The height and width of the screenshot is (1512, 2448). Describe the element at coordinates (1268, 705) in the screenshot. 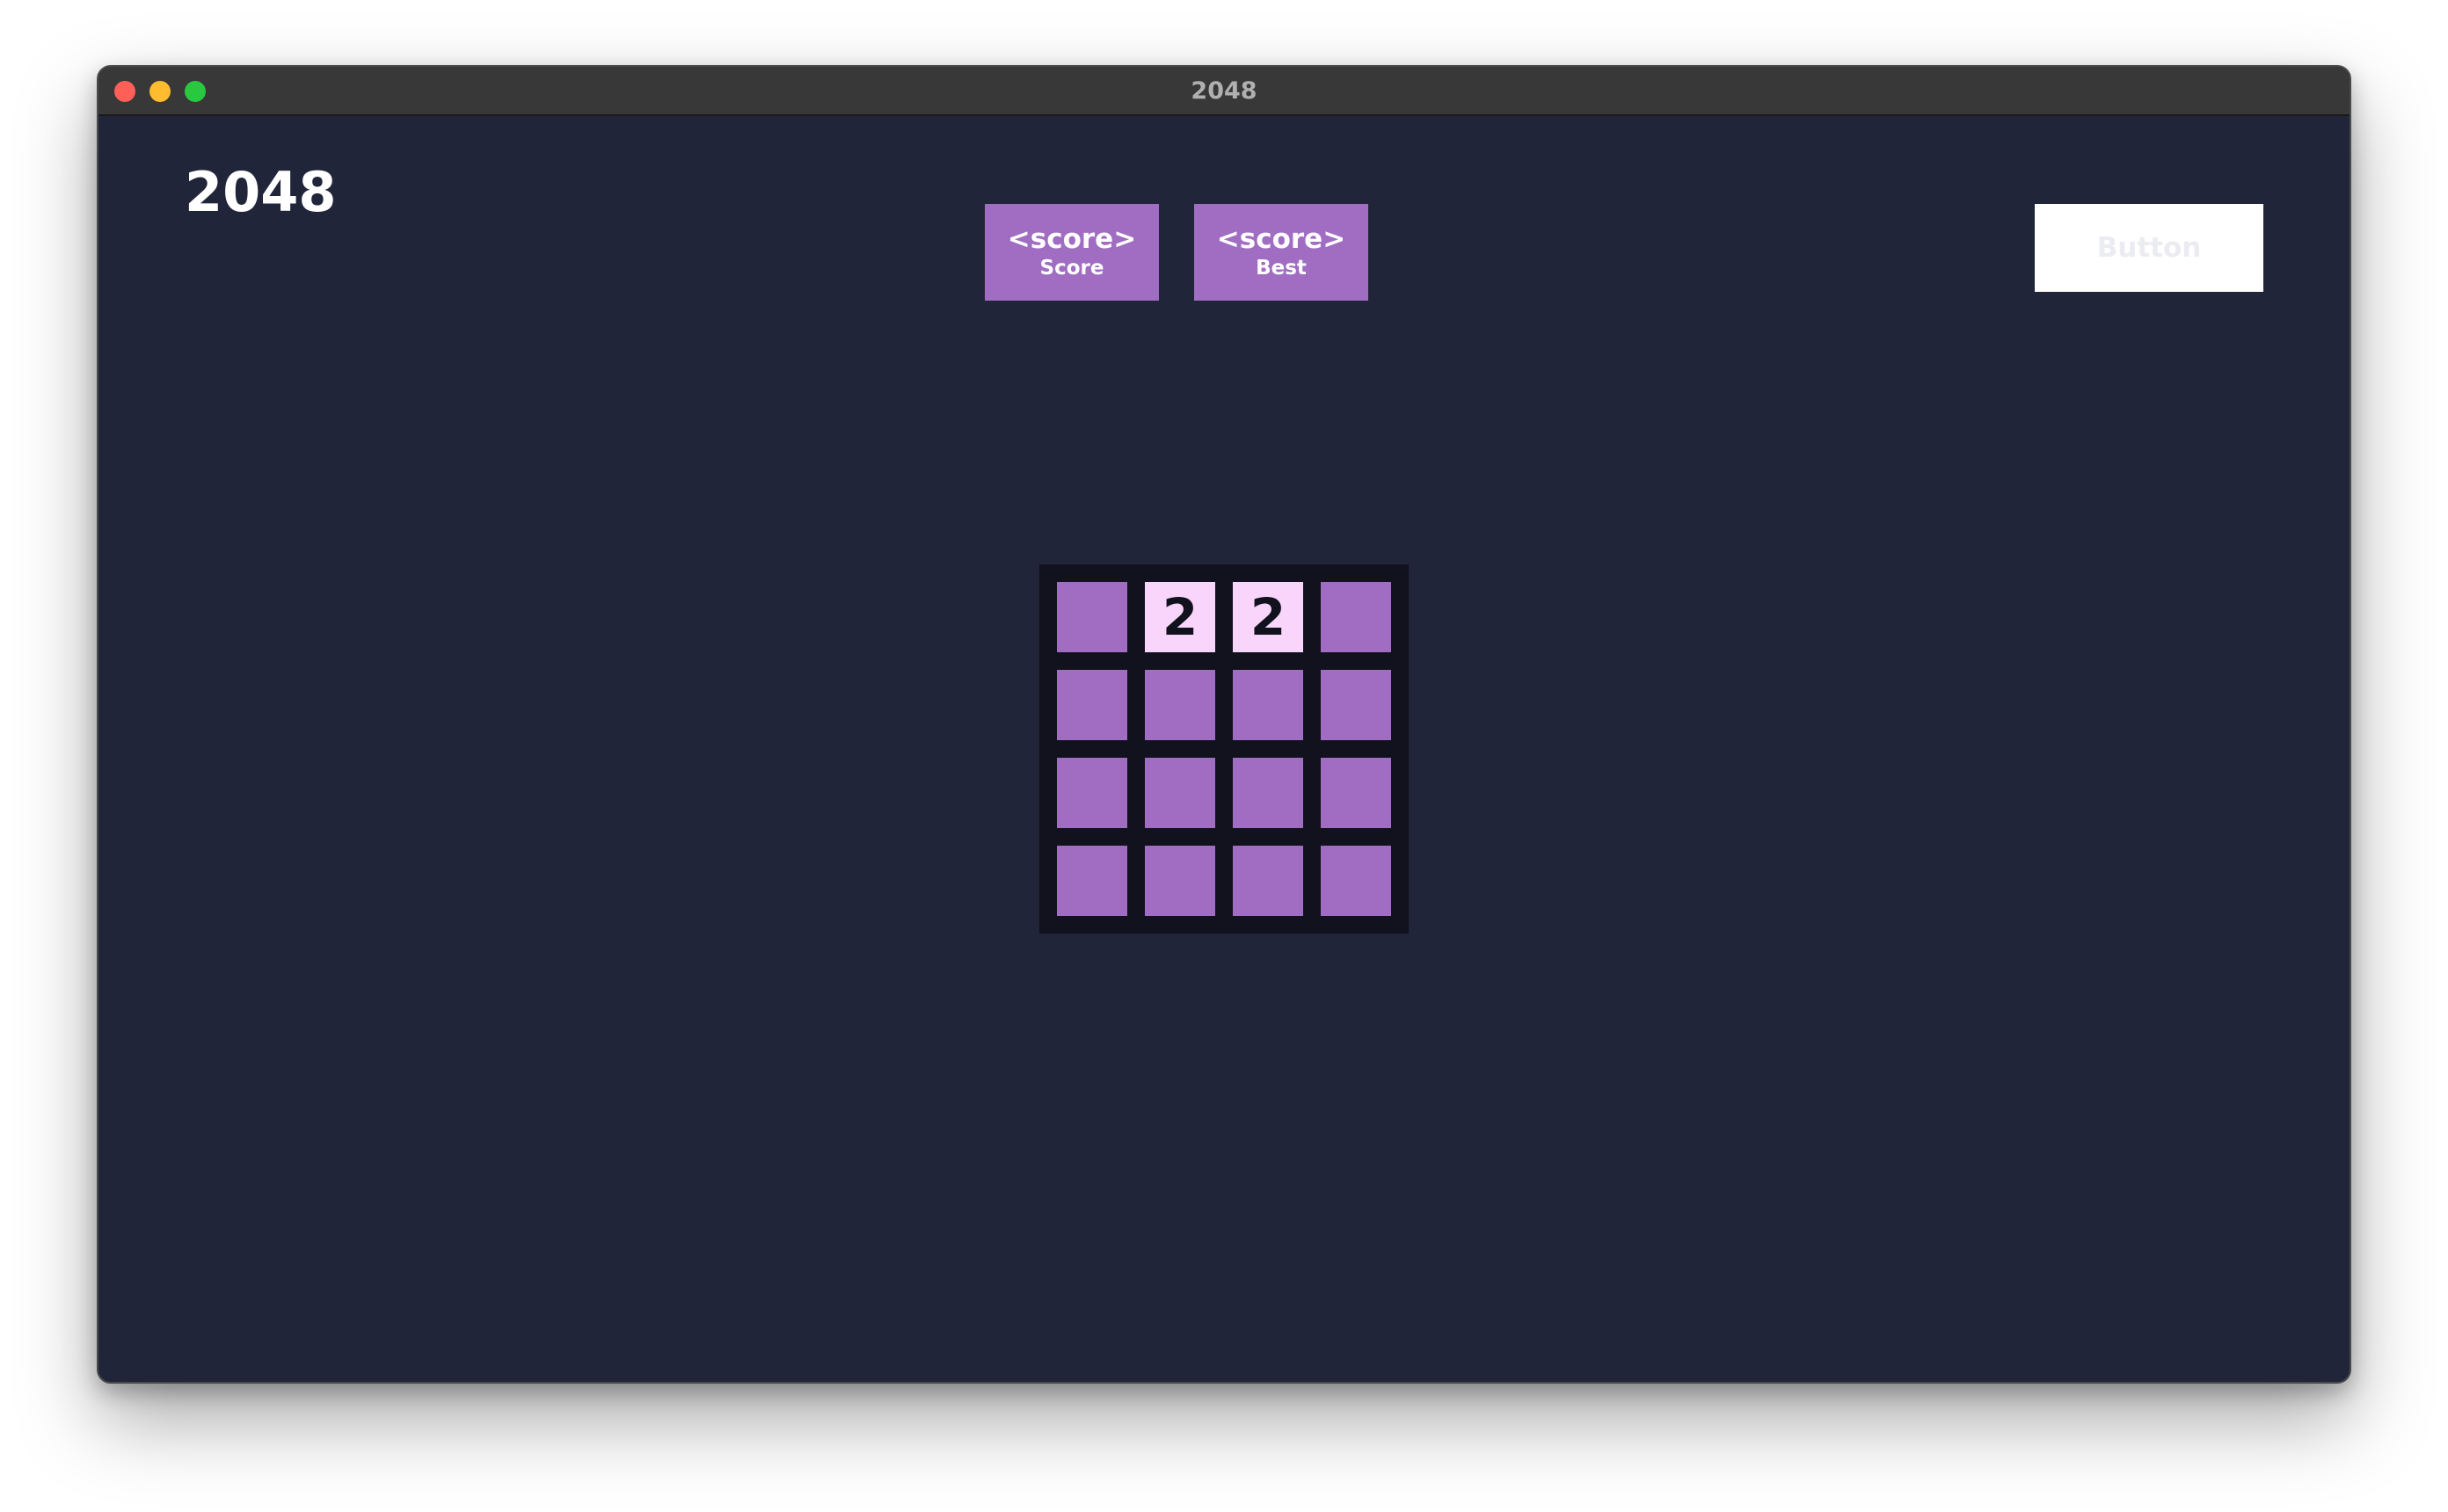

I see `tile-r1-c2` at that location.